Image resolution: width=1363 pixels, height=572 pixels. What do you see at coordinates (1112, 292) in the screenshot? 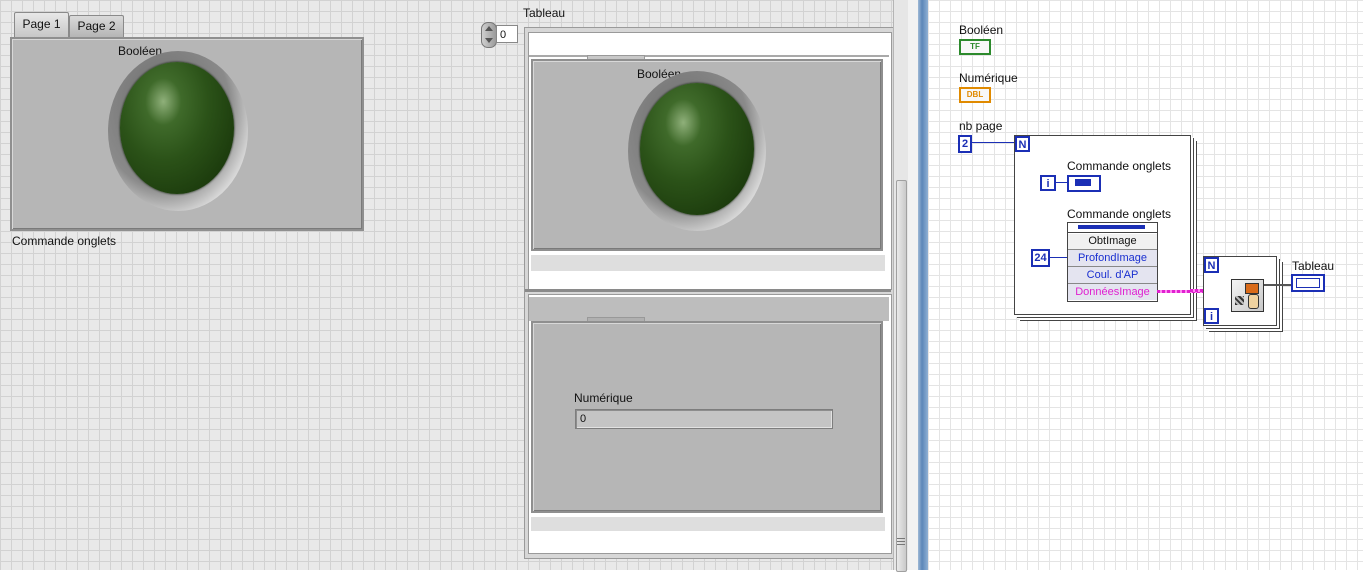
I see `property-item-2: DonnéesImage` at bounding box center [1112, 292].